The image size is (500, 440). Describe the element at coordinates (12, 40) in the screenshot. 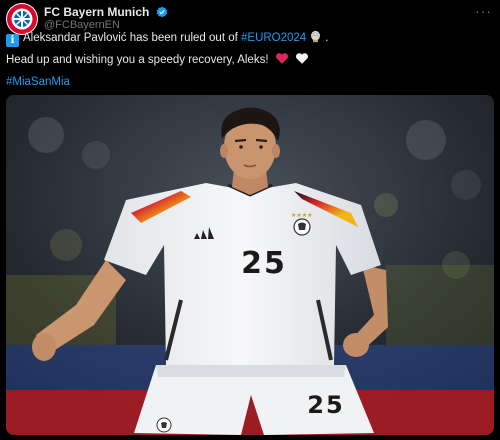

I see `info-icon: i` at that location.